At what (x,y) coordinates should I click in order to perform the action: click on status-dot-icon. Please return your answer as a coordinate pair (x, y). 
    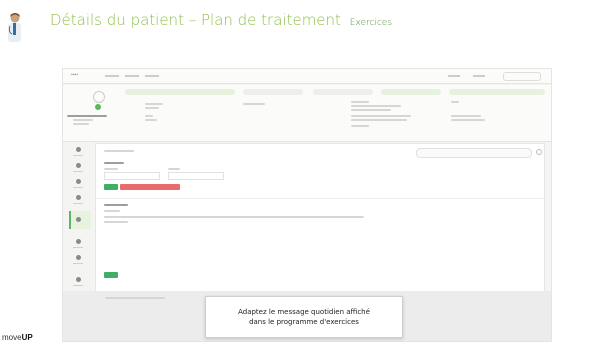
    Looking at the image, I should click on (98, 107).